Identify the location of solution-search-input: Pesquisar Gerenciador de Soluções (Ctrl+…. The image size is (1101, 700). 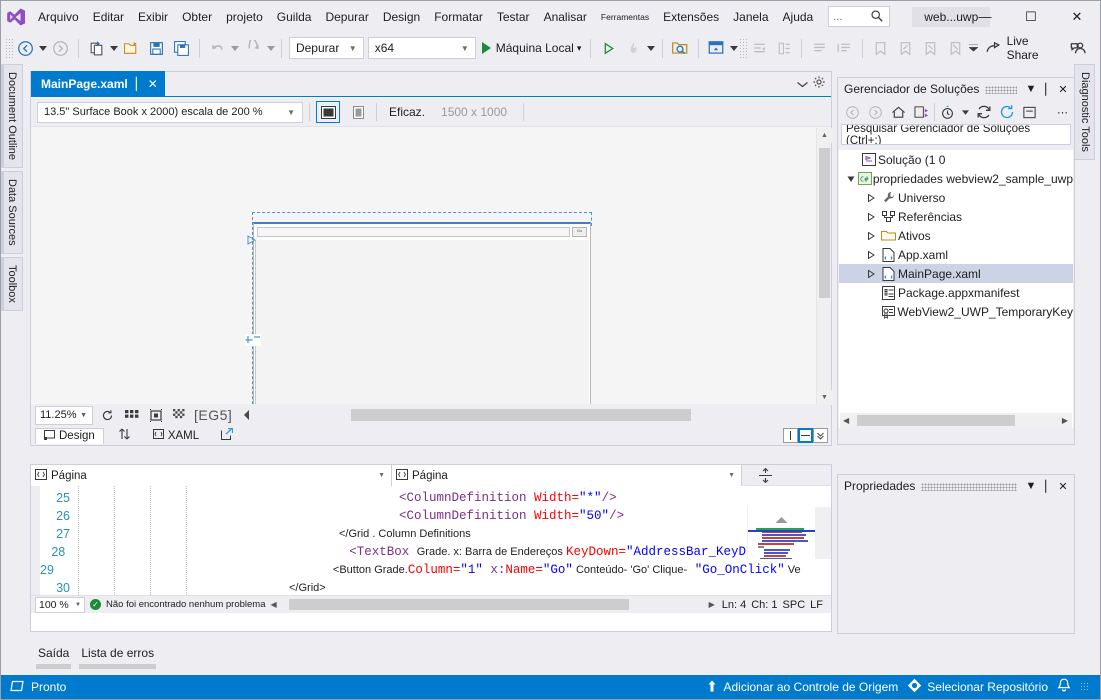
(956, 134).